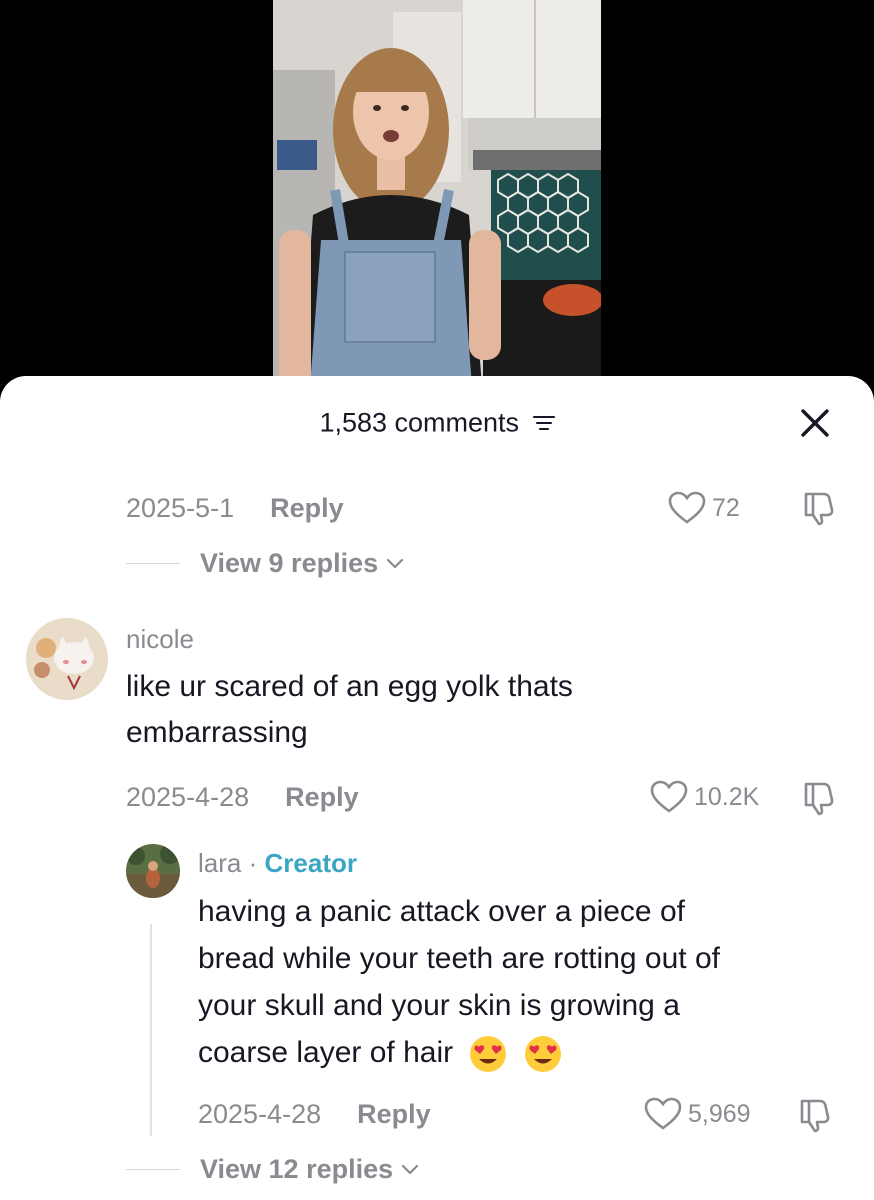  What do you see at coordinates (160, 639) in the screenshot?
I see `comment-username: nicole` at bounding box center [160, 639].